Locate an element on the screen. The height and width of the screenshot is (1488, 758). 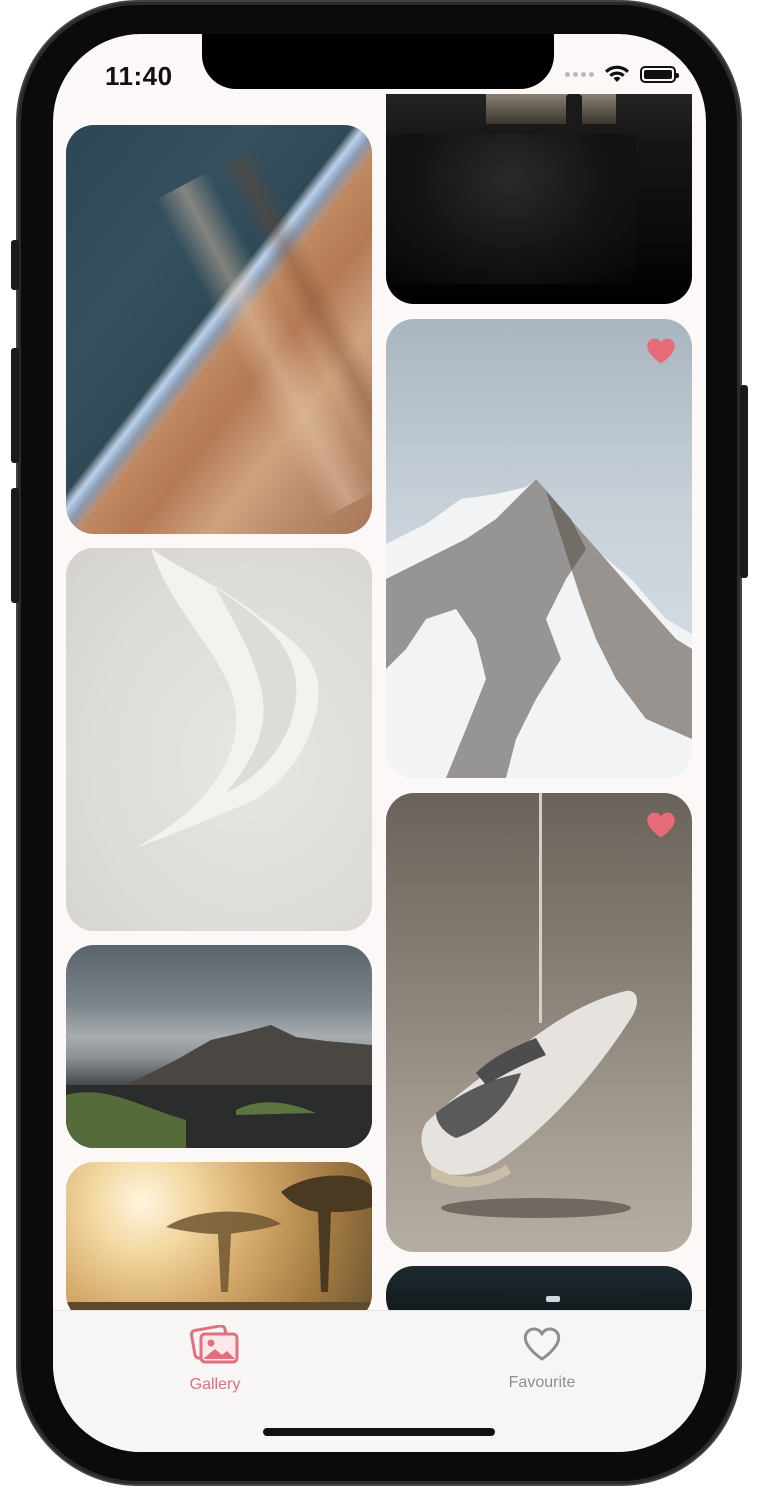
status-indicators is located at coordinates (622, 74).